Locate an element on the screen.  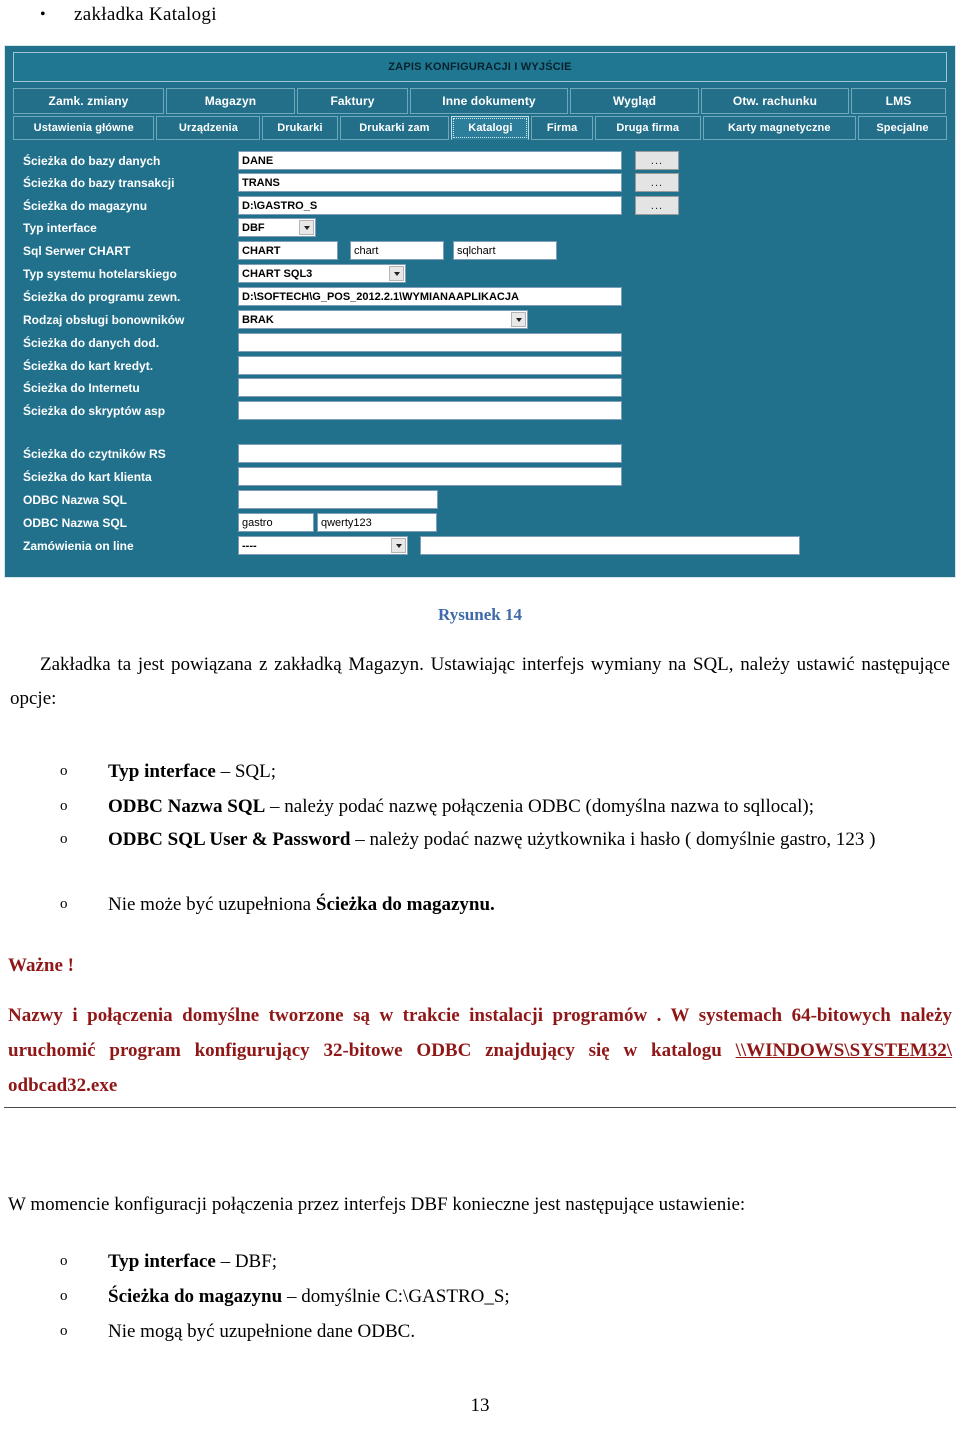
tab-label: LMS is located at coordinates (898, 101).